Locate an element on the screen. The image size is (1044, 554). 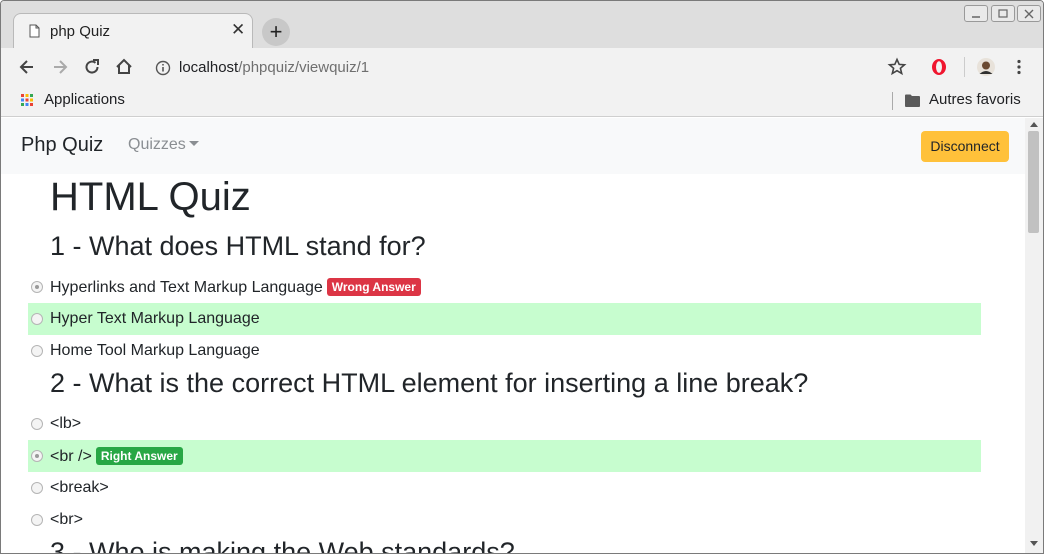
right-answer-badge: Right Answer is located at coordinates (139, 456).